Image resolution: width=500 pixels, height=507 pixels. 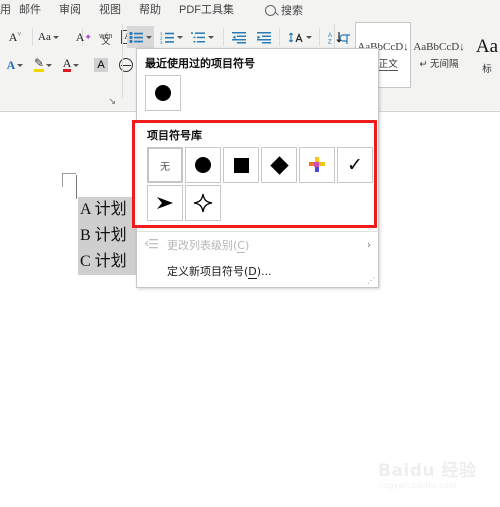 I want to click on line-spacing-button, so click(x=300, y=37).